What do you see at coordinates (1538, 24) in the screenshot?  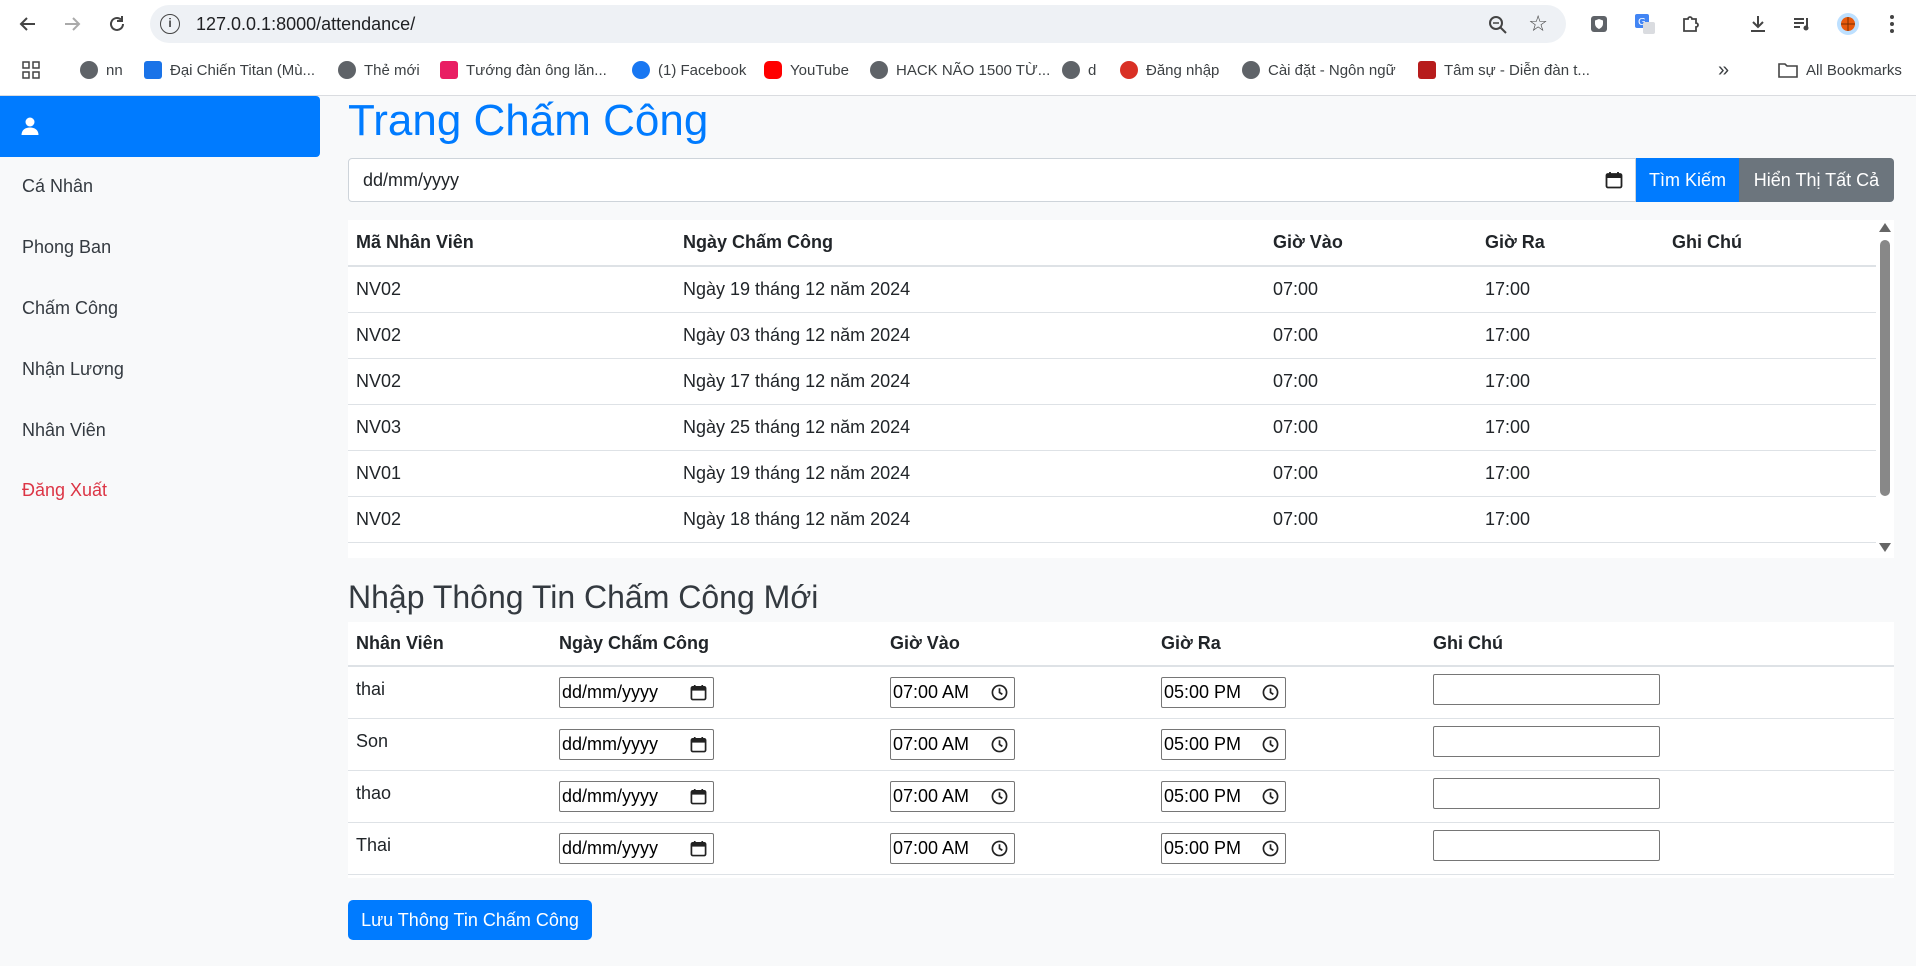 I see `bookmark-star-icon: ☆` at bounding box center [1538, 24].